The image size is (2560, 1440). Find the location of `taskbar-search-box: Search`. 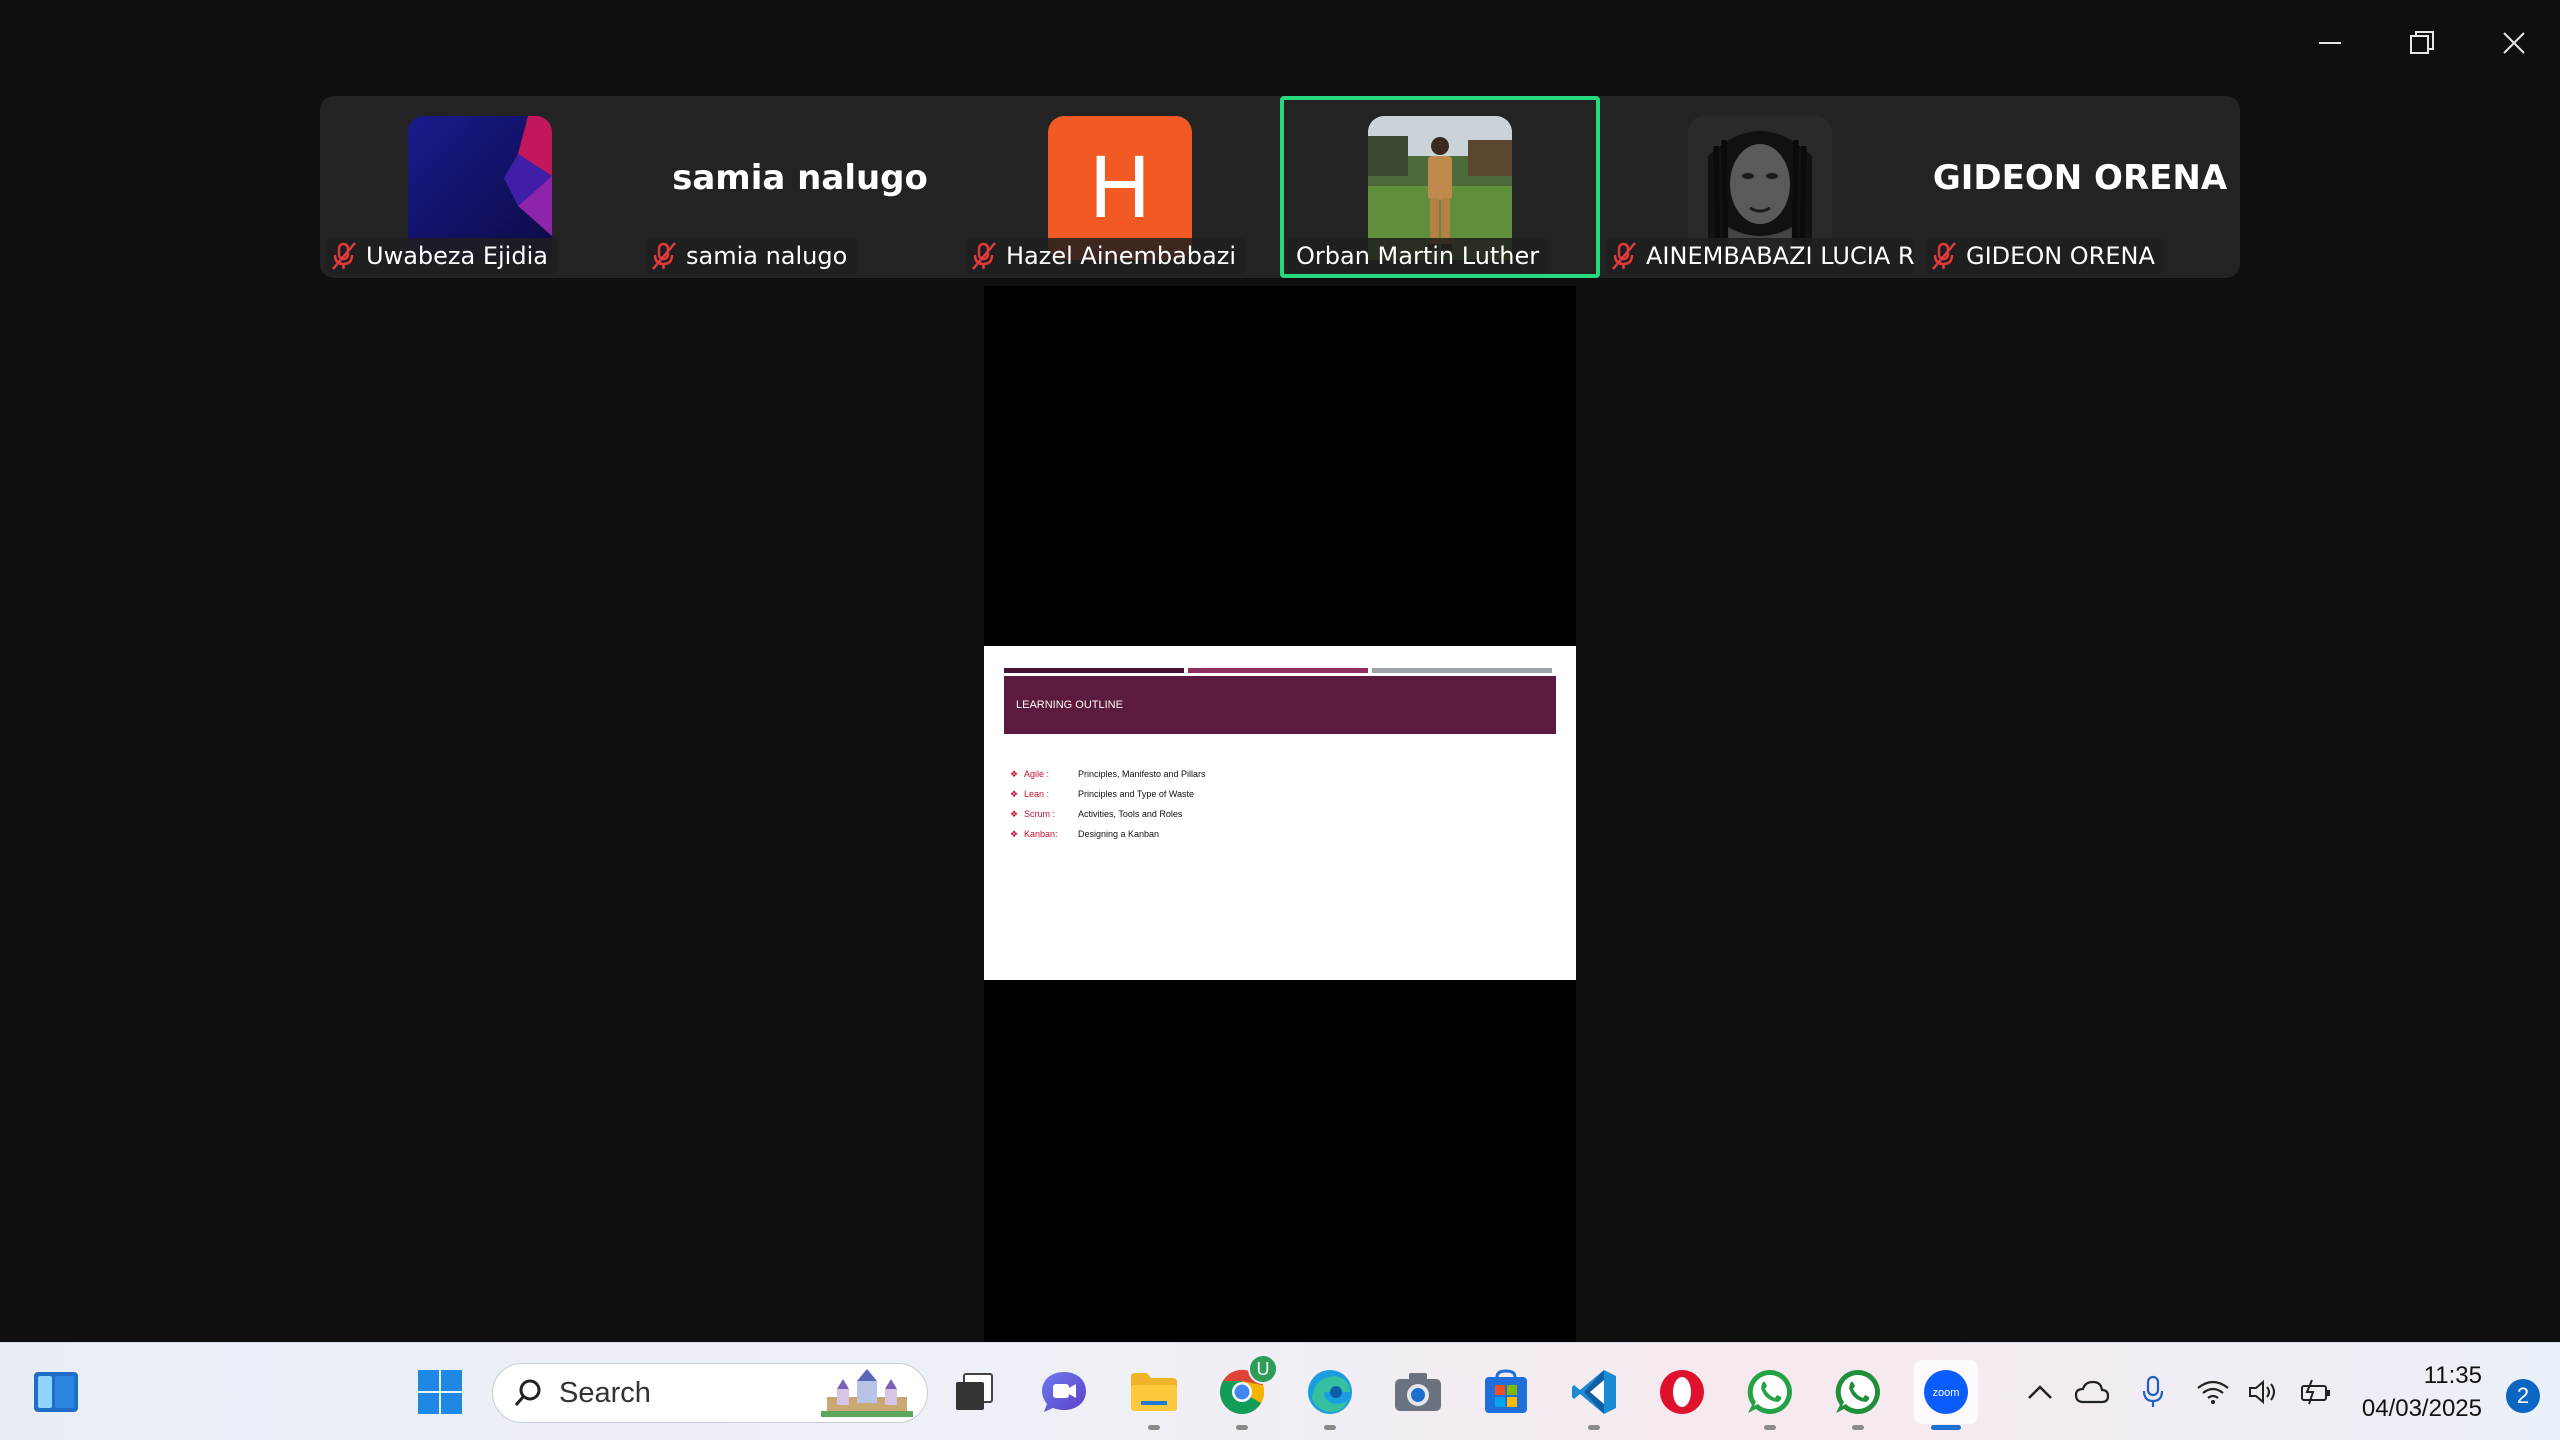

taskbar-search-box: Search is located at coordinates (710, 1393).